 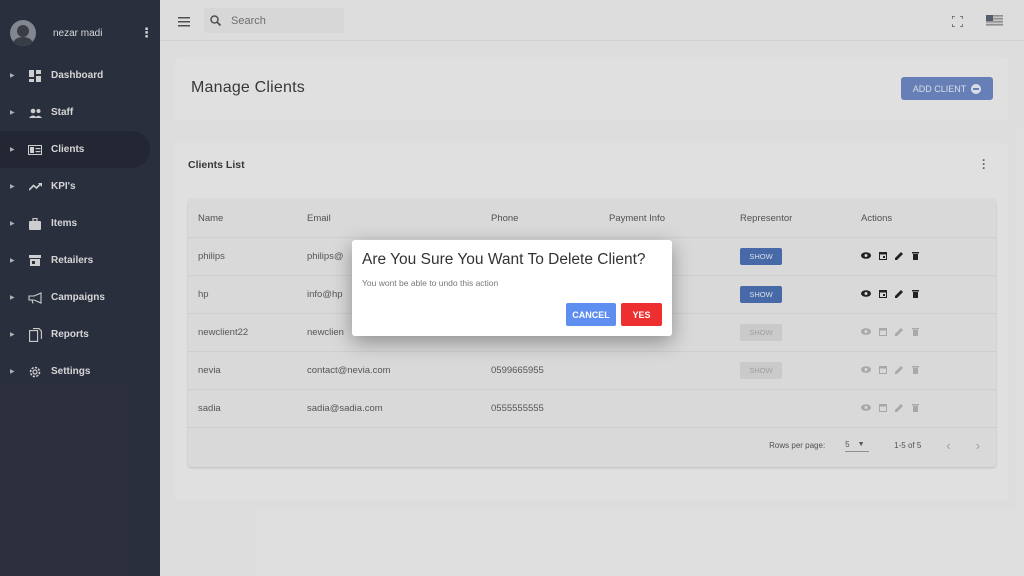 I want to click on dropdown-arrow-icon: ▼, so click(x=861, y=444).